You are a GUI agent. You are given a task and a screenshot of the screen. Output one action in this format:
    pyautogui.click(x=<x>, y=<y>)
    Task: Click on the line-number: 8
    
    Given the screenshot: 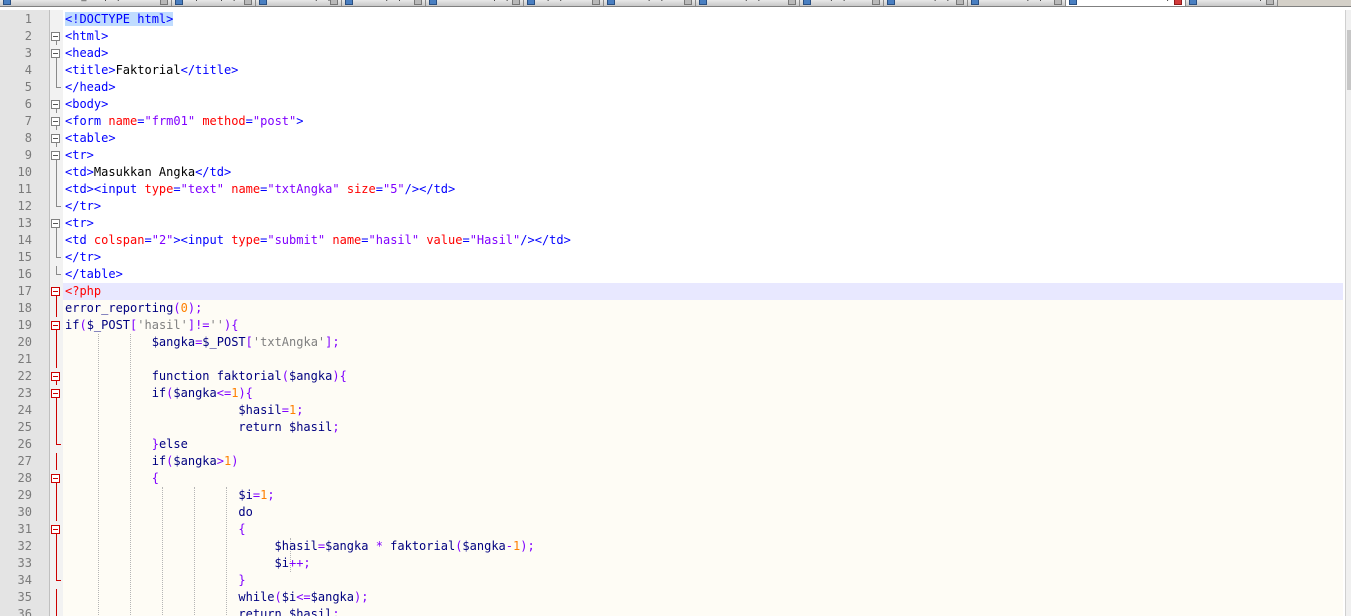 What is the action you would take?
    pyautogui.click(x=28, y=138)
    